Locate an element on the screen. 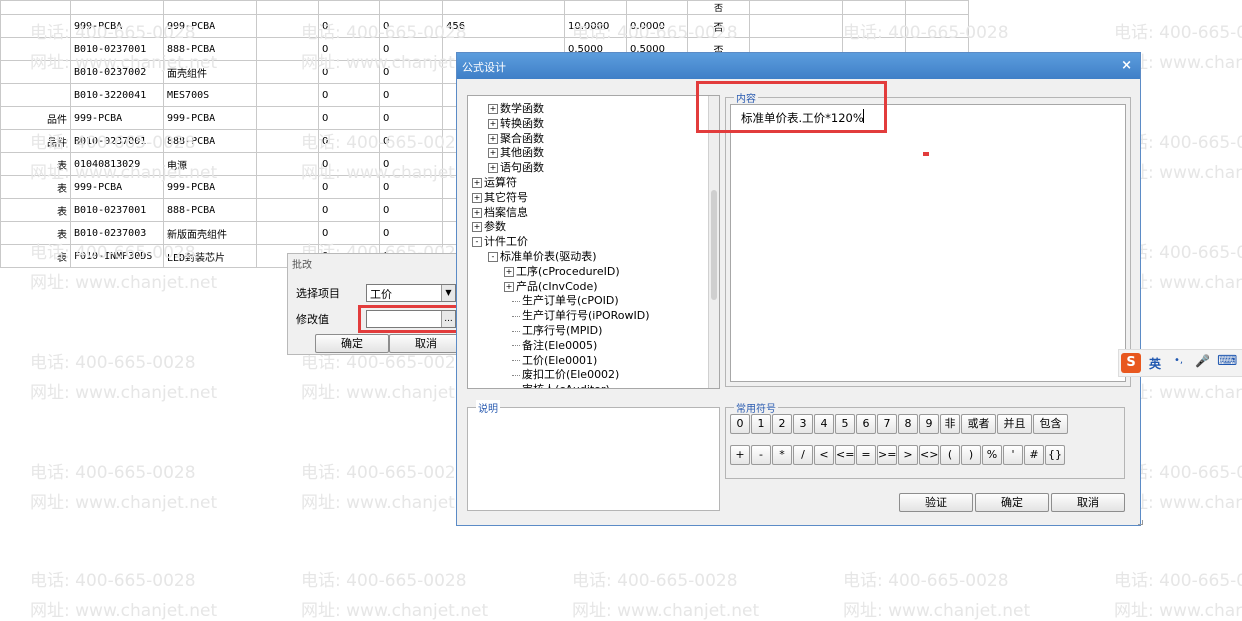 Image resolution: width=1242 pixels, height=621 pixels. grid-cell: 10.0000 is located at coordinates (595, 26).